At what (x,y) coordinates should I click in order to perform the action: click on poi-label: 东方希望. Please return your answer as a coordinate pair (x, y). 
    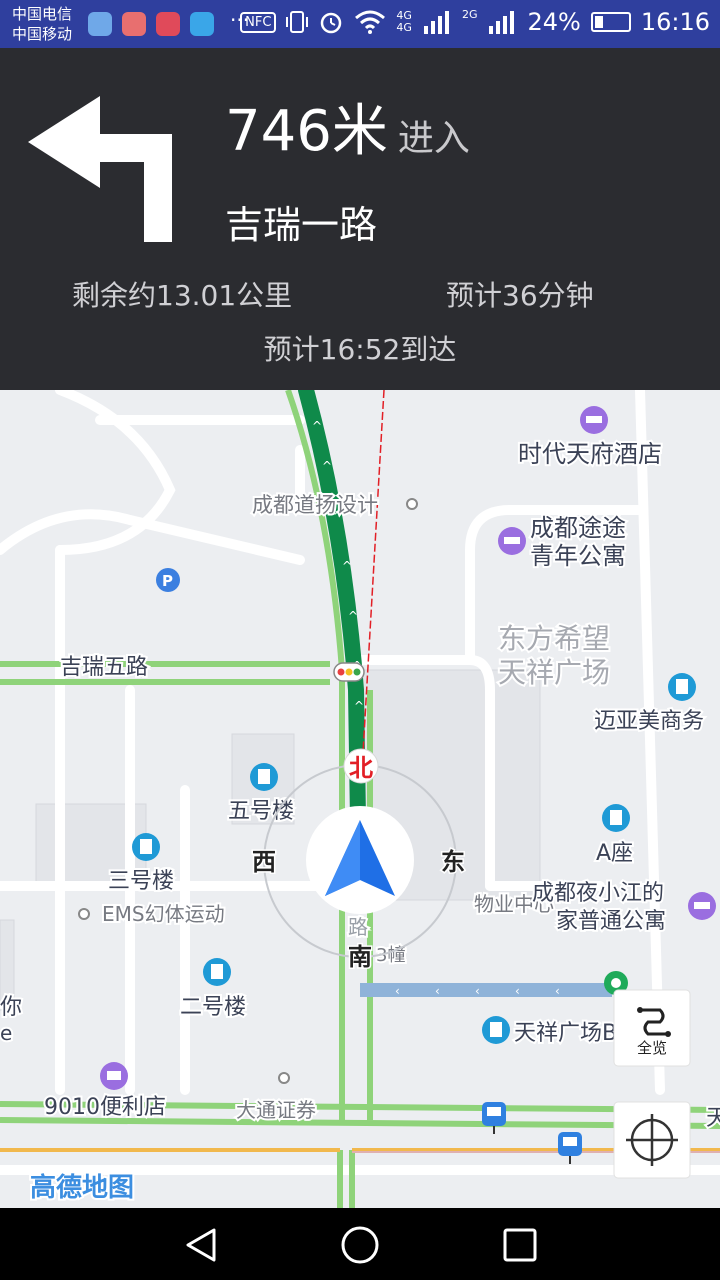
    Looking at the image, I should click on (554, 638).